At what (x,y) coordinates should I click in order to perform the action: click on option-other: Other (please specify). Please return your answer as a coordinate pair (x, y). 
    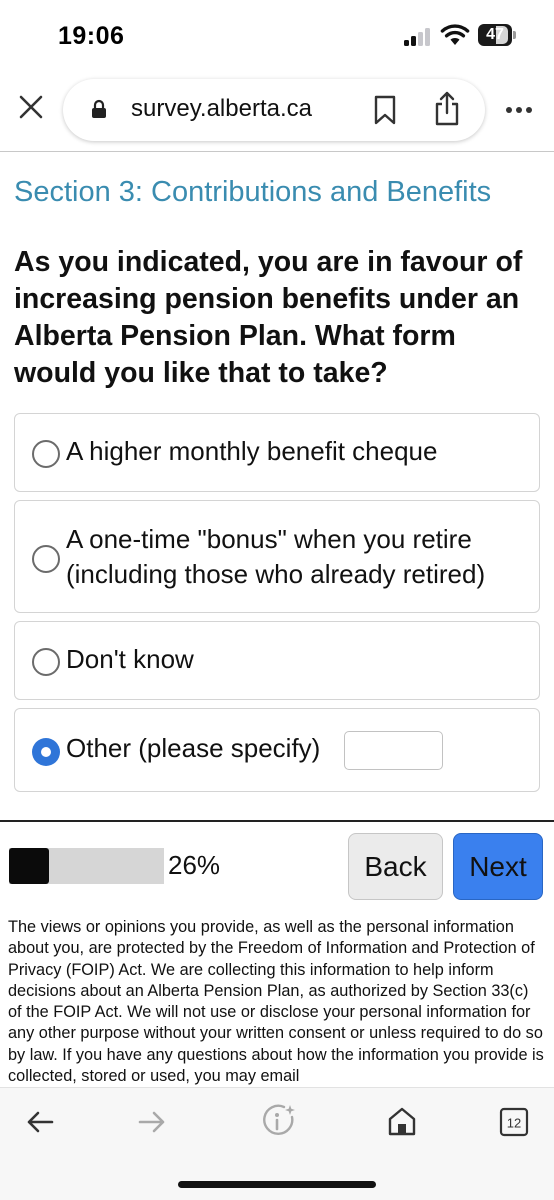
    Looking at the image, I should click on (277, 750).